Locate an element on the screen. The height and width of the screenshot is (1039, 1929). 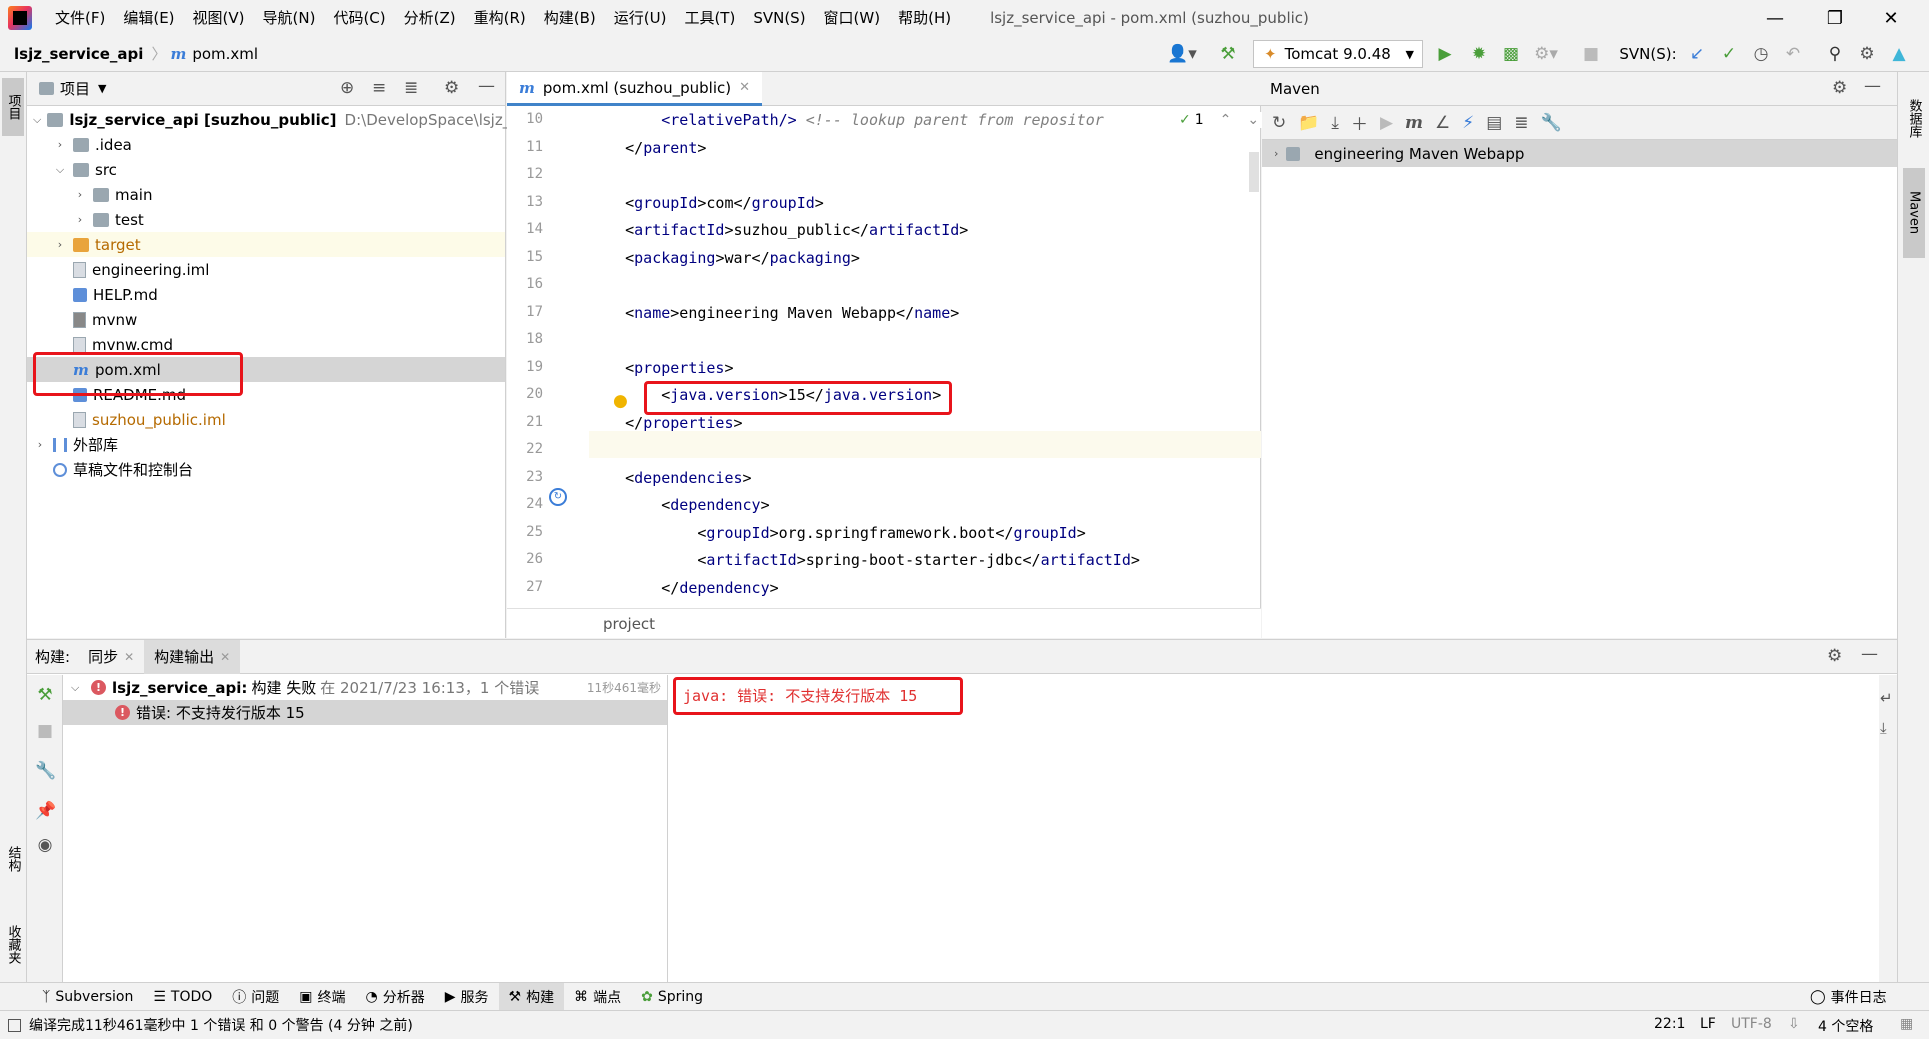
svn-update-icon: ↙ is located at coordinates (1697, 54).